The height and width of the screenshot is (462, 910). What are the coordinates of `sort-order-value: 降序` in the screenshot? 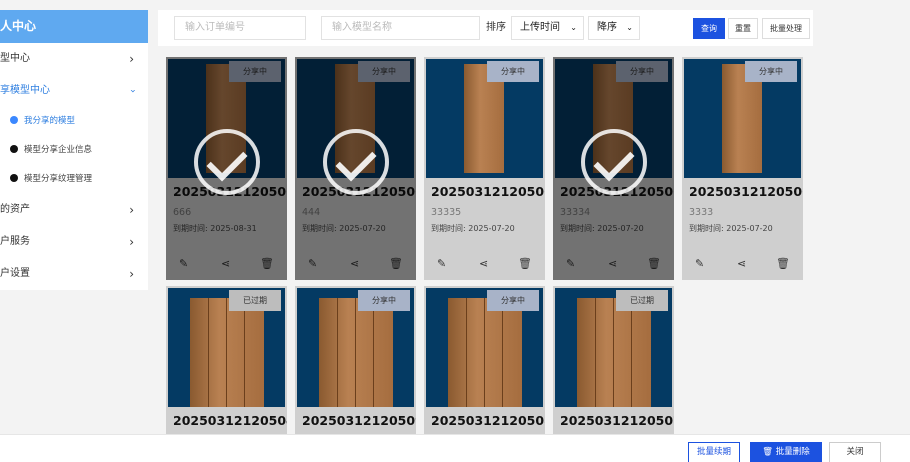 It's located at (607, 27).